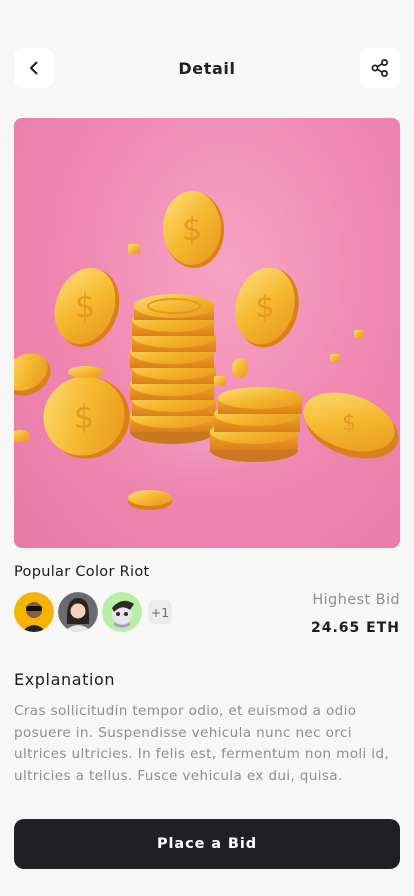 The height and width of the screenshot is (896, 414). What do you see at coordinates (65, 679) in the screenshot?
I see `explanation-title: Explanation` at bounding box center [65, 679].